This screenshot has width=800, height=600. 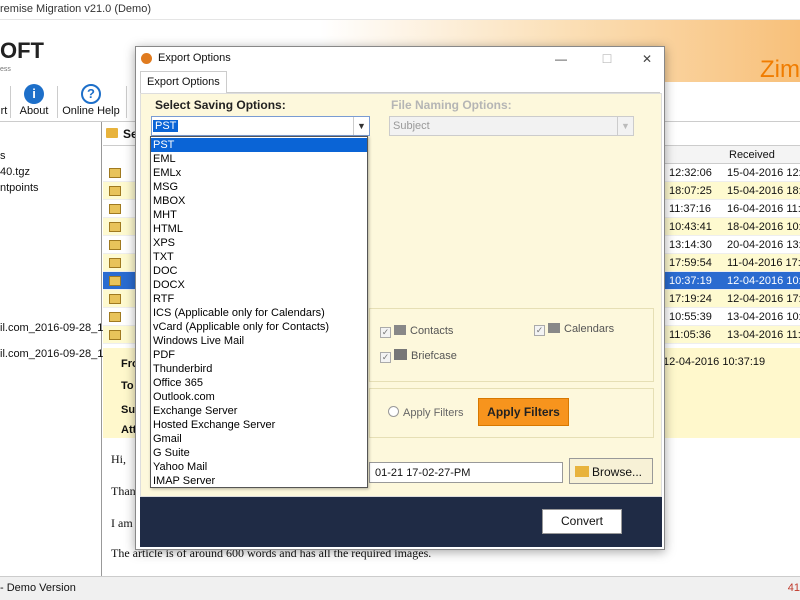 What do you see at coordinates (763, 281) in the screenshot?
I see `mail-received: 12-04-2016 10:3` at bounding box center [763, 281].